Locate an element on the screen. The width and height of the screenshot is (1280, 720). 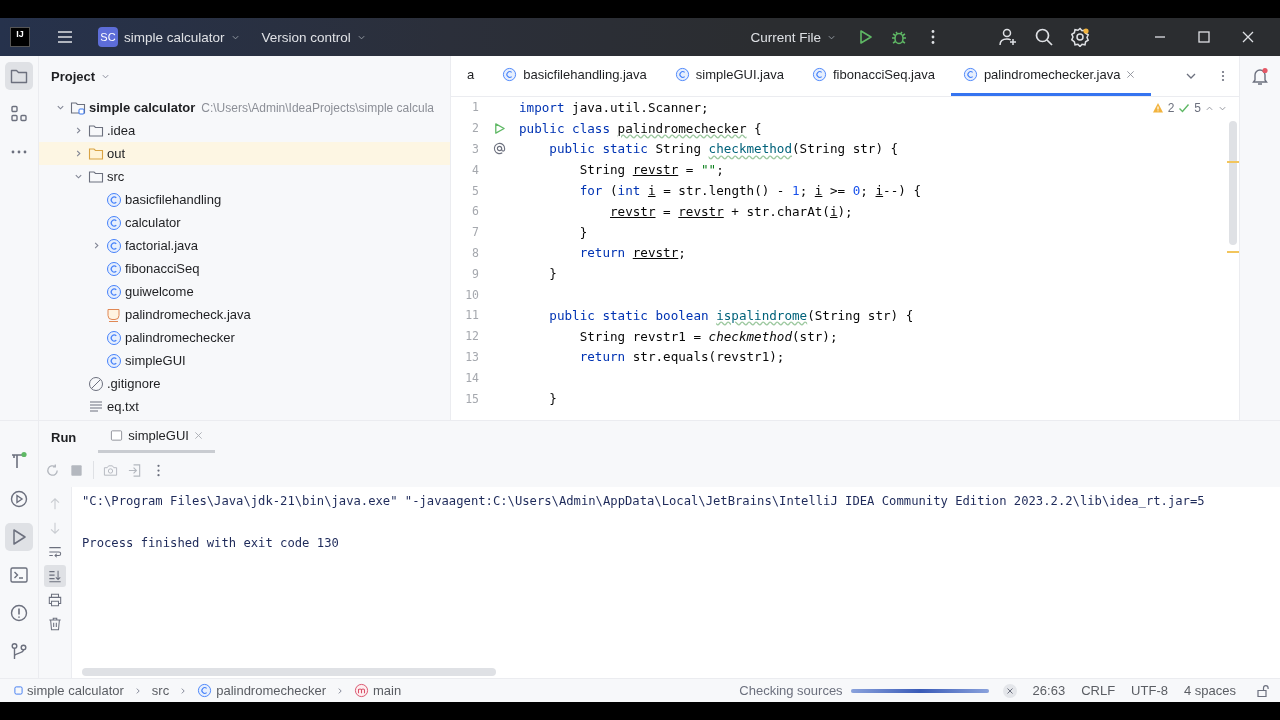
project-tool-button is located at coordinates (19, 76).